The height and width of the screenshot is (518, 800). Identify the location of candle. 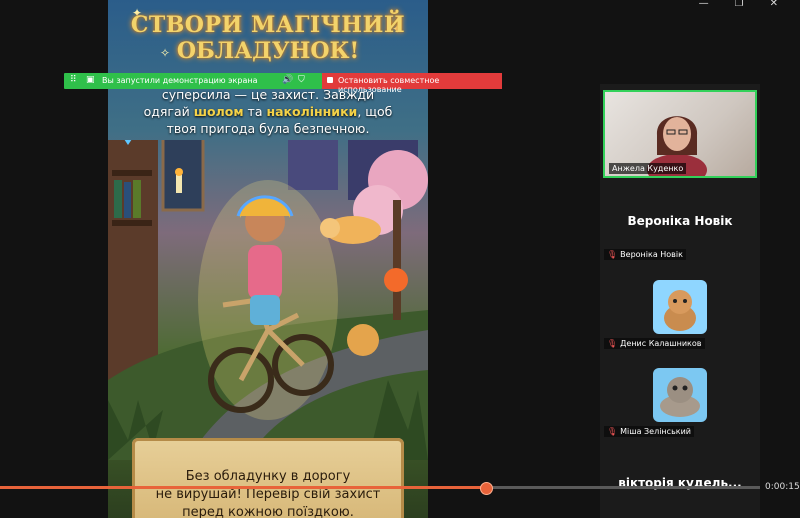
(179, 184).